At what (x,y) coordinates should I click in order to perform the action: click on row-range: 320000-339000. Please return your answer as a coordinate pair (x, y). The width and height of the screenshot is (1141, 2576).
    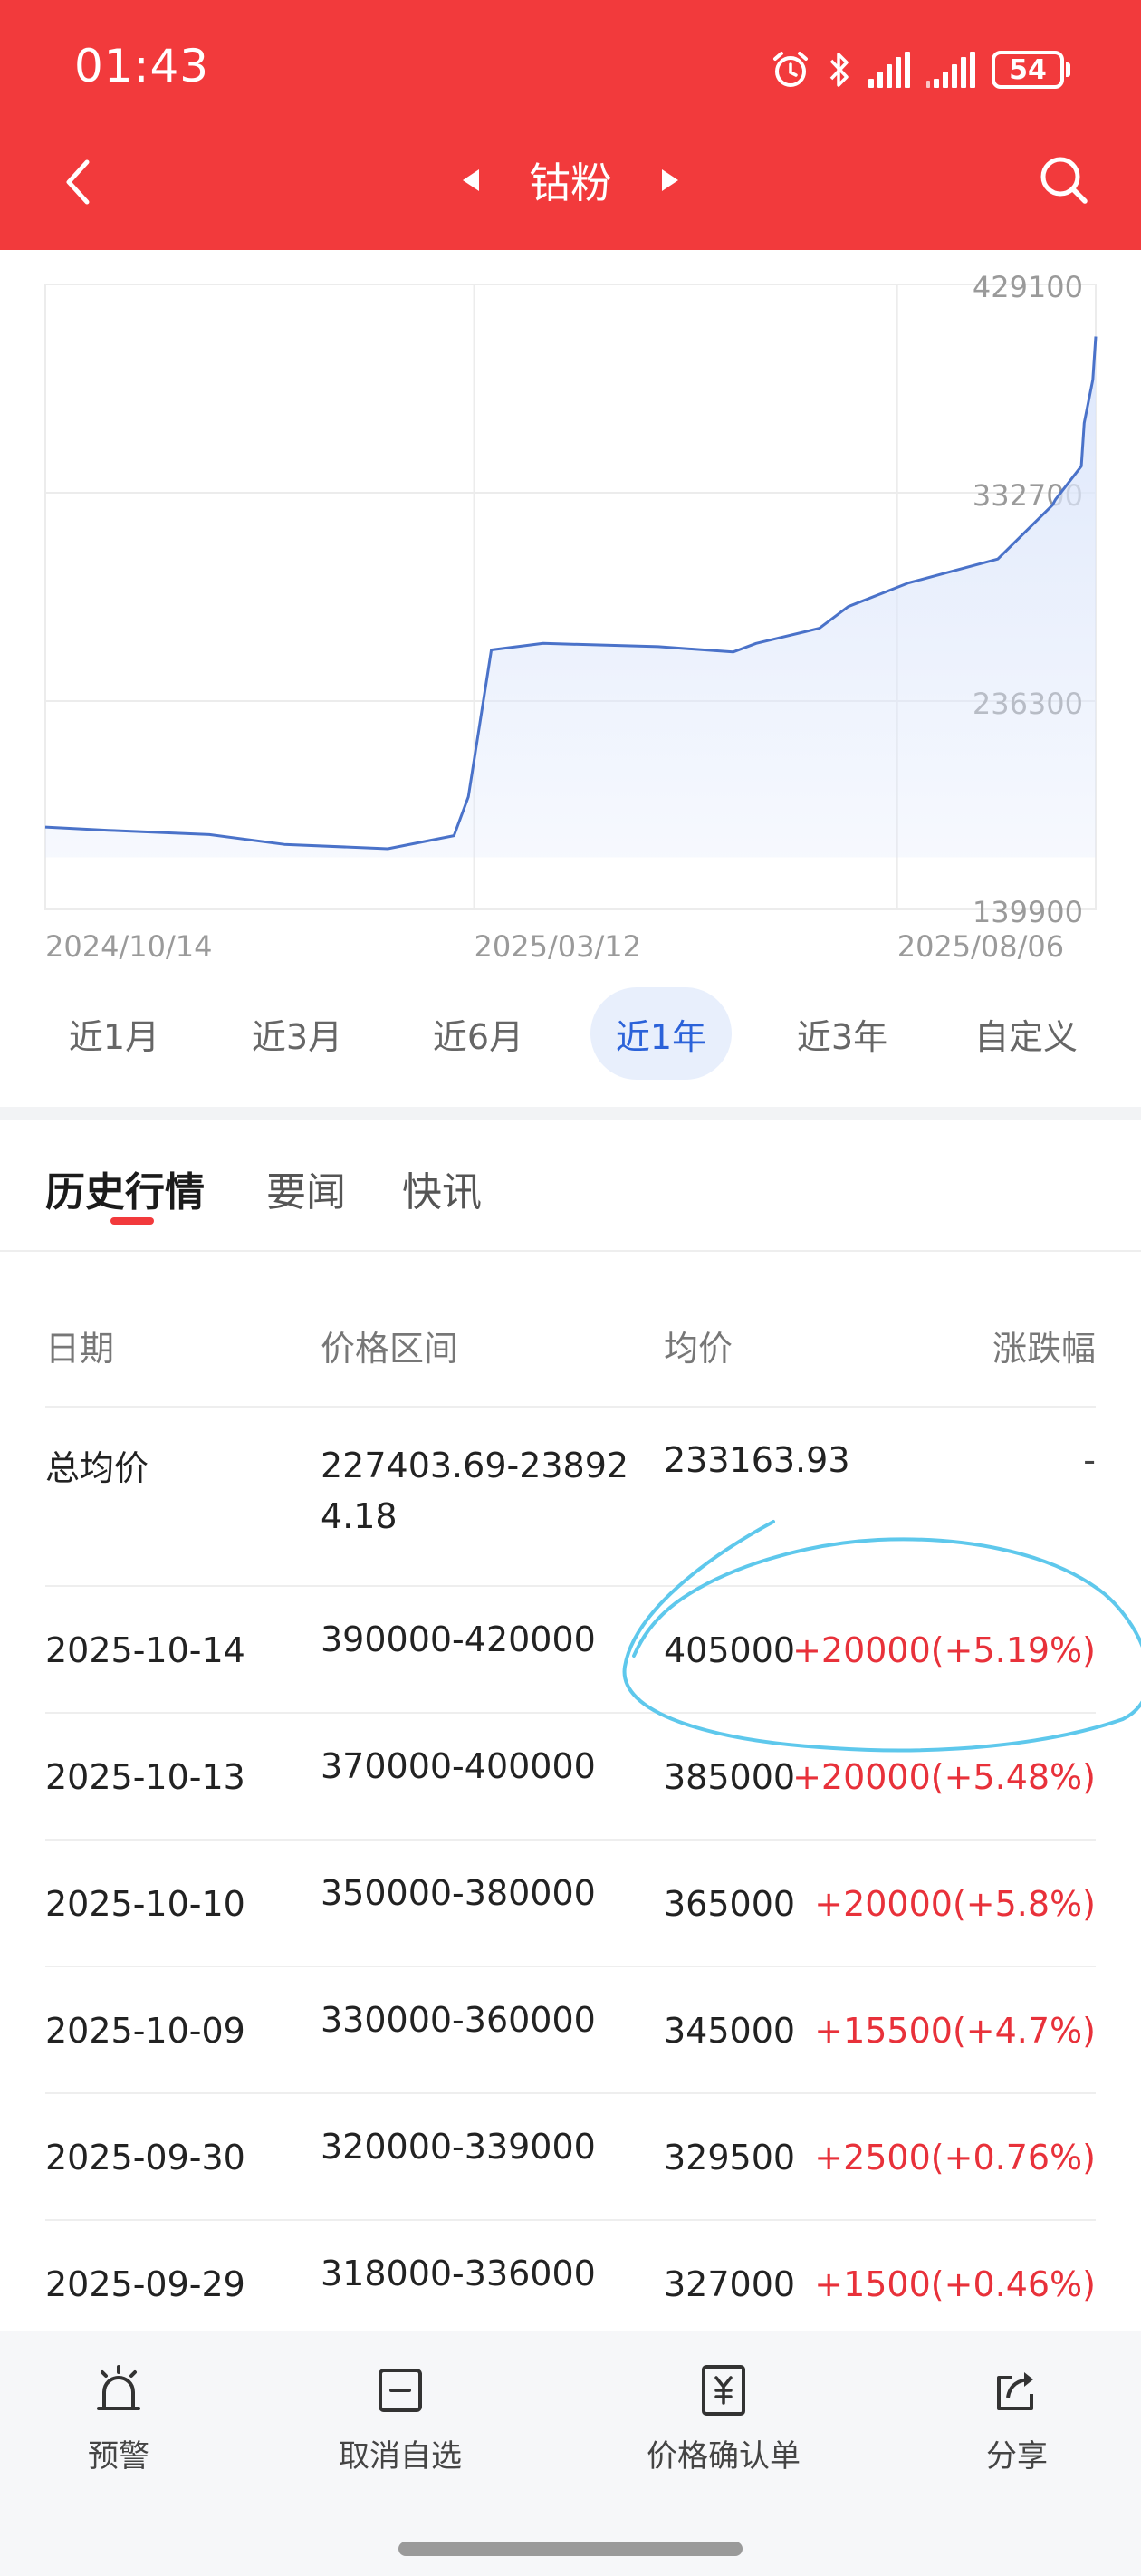
    Looking at the image, I should click on (458, 2147).